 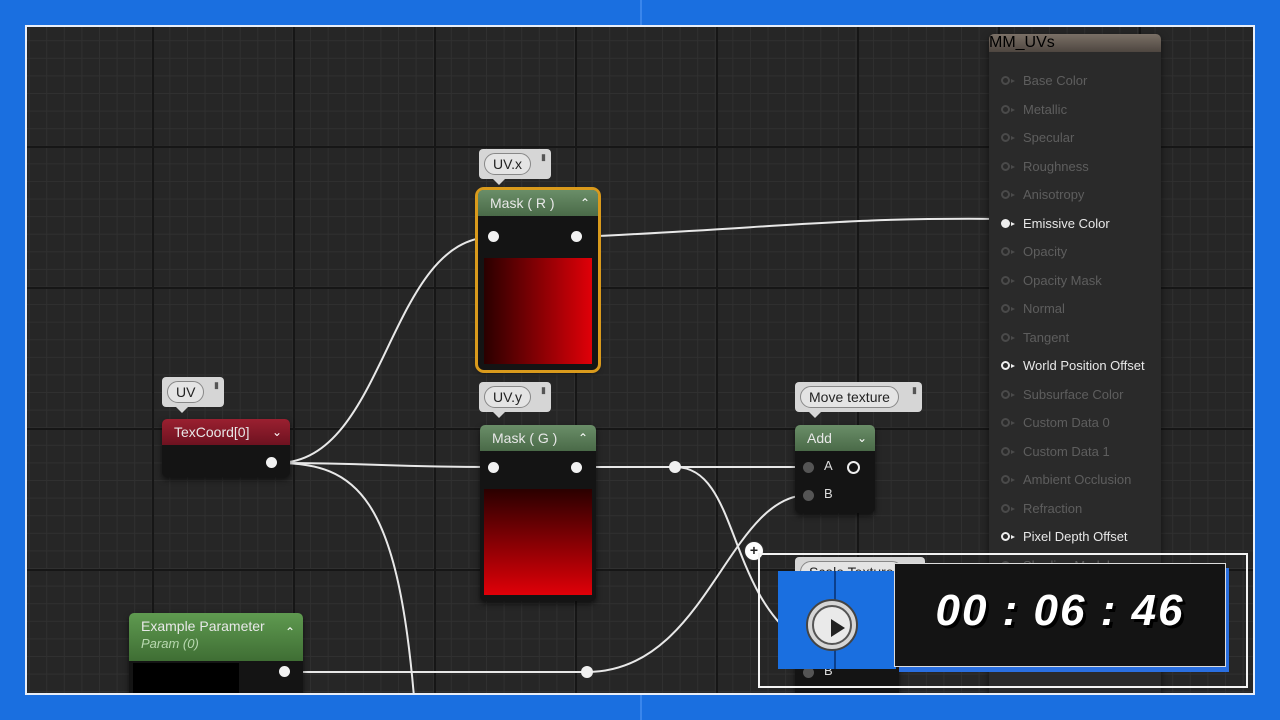 I want to click on material-result-header: MM_UVs, so click(x=1075, y=43).